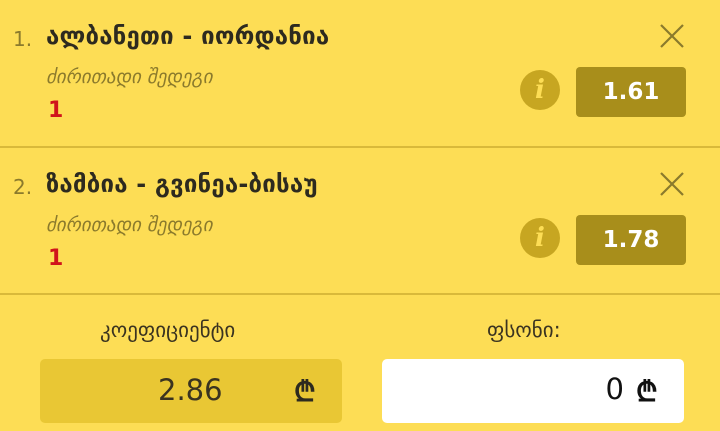  I want to click on match-title: ალბანეთი - იორდანია, so click(188, 36).